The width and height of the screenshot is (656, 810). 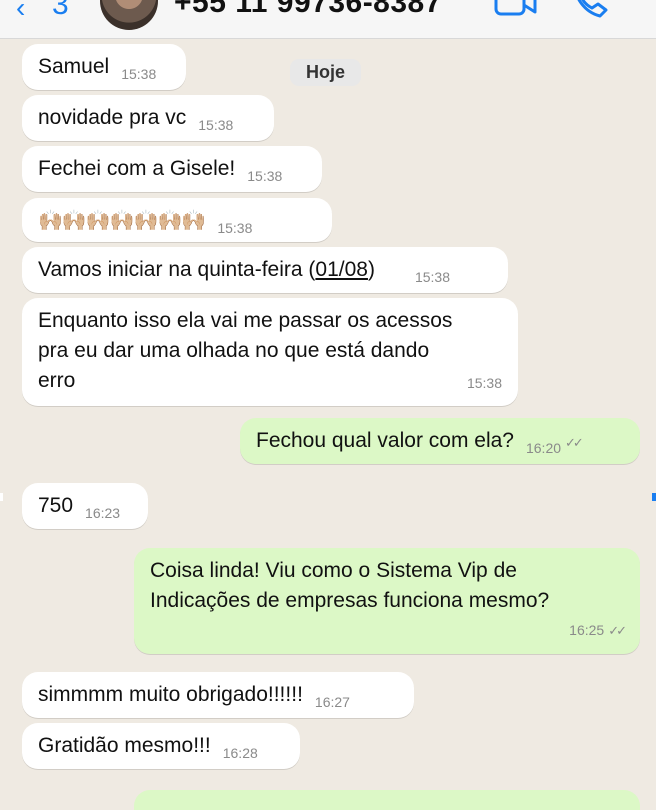 I want to click on message-text: Samuel, so click(x=74, y=66).